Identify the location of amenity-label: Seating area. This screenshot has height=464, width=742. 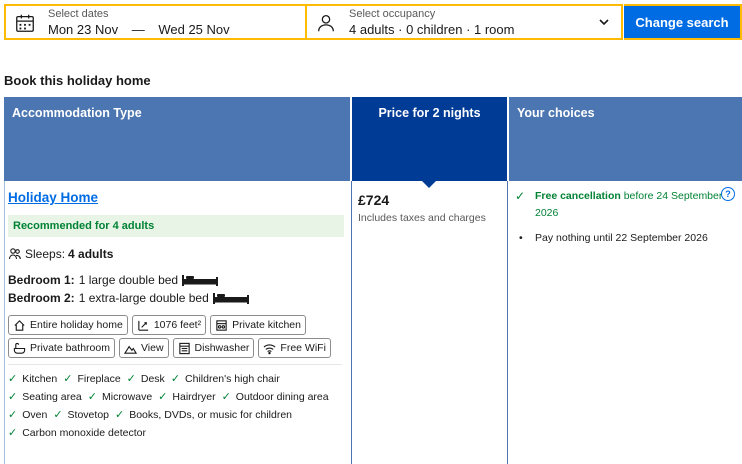
(52, 396).